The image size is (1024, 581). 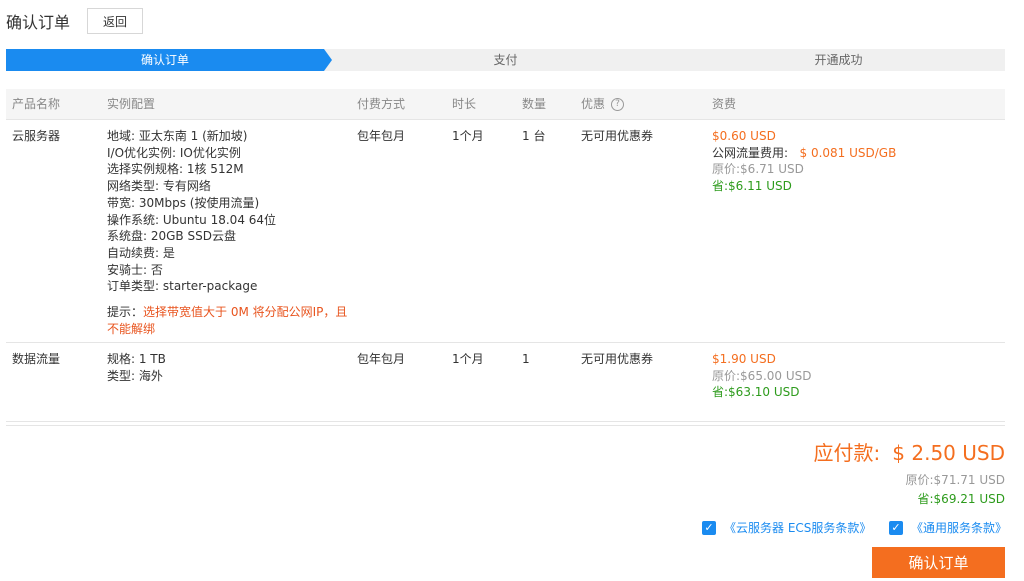 What do you see at coordinates (505, 421) in the screenshot?
I see `divider` at bounding box center [505, 421].